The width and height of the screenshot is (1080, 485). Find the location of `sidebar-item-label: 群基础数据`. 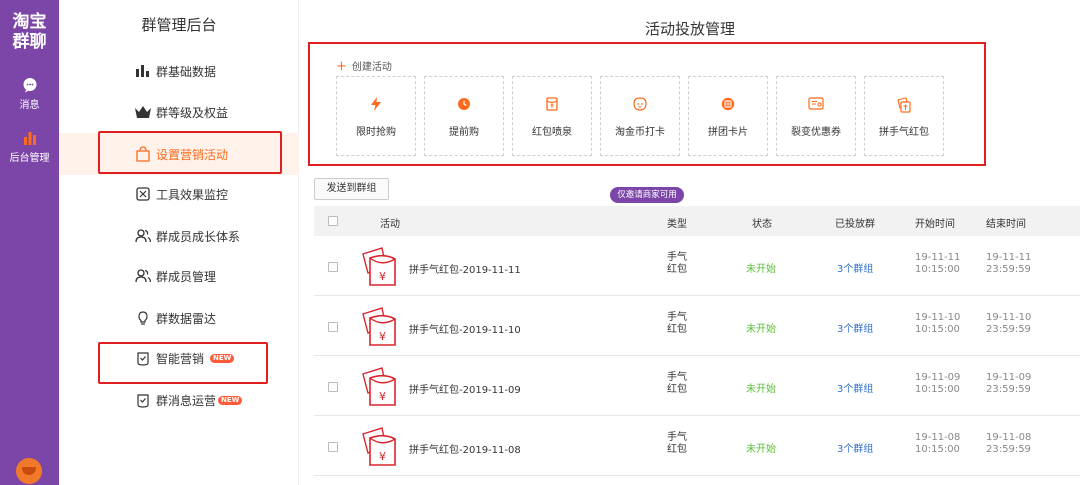

sidebar-item-label: 群基础数据 is located at coordinates (186, 71).